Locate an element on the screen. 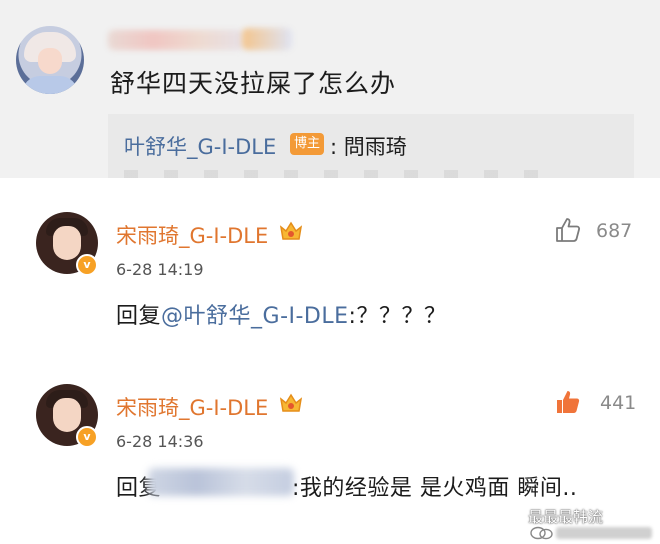  comment-timestamp: 6-28 14:19 is located at coordinates (160, 269).